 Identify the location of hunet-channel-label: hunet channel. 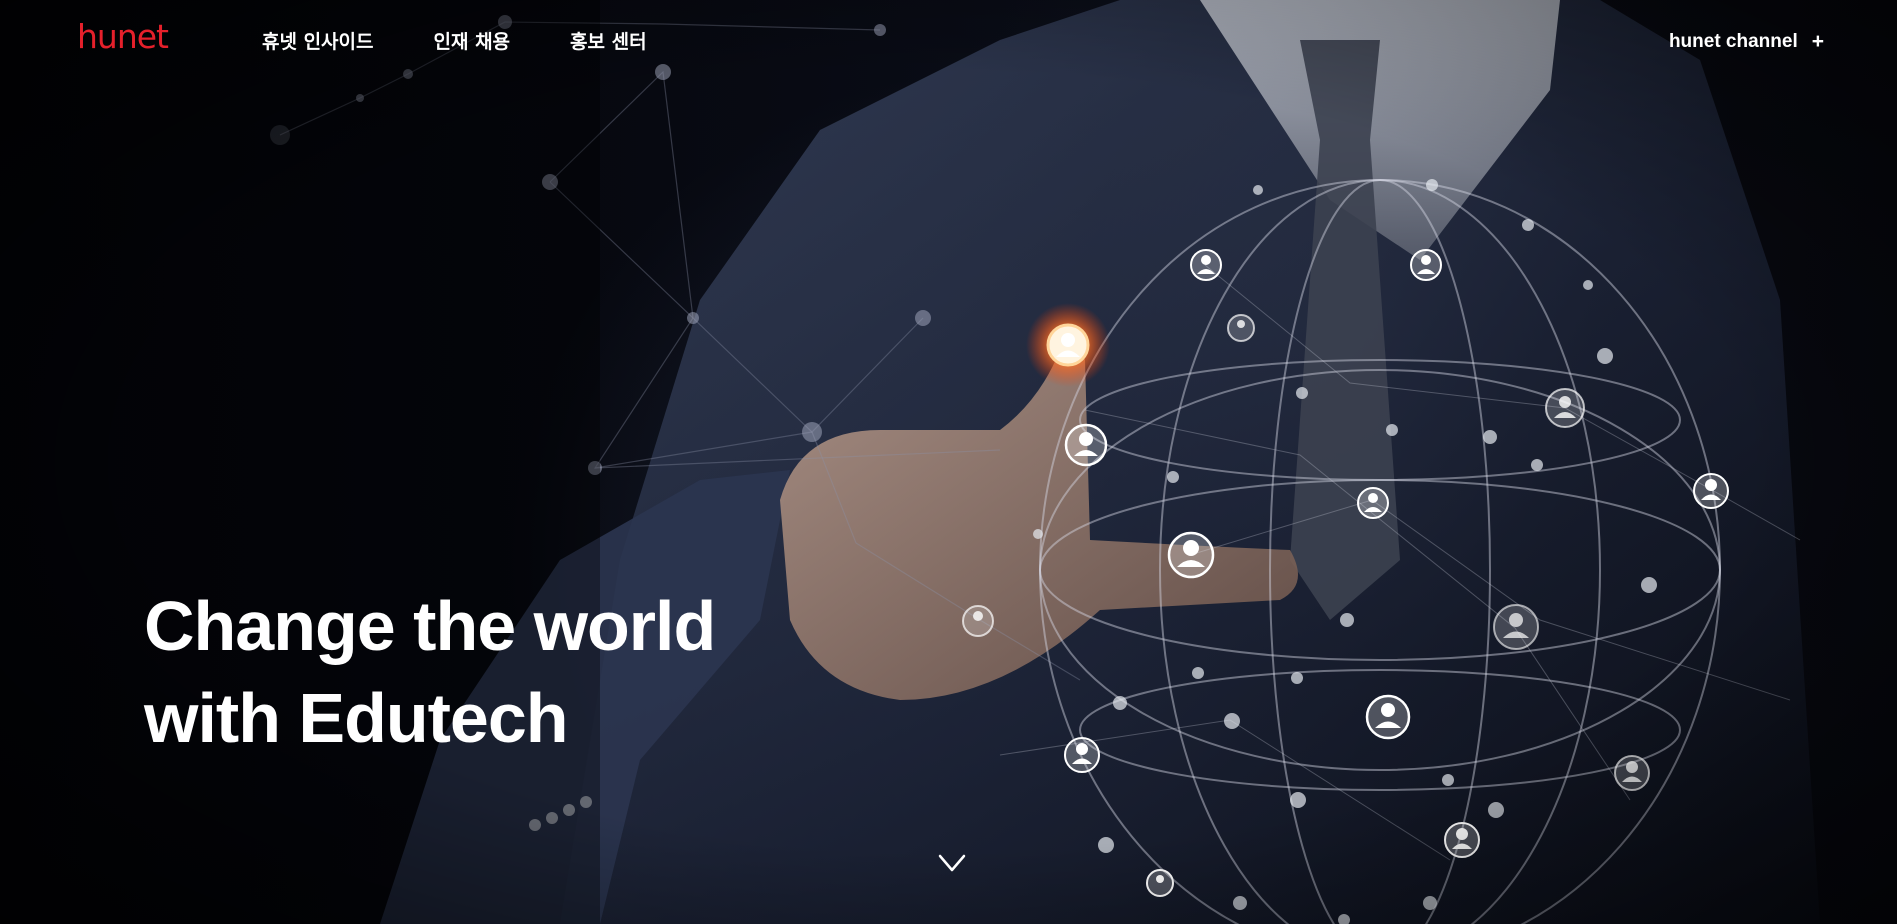
(1733, 41).